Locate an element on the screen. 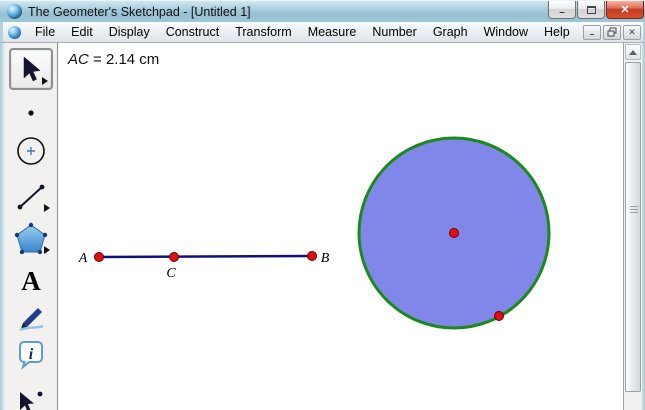  point-tool is located at coordinates (31, 113).